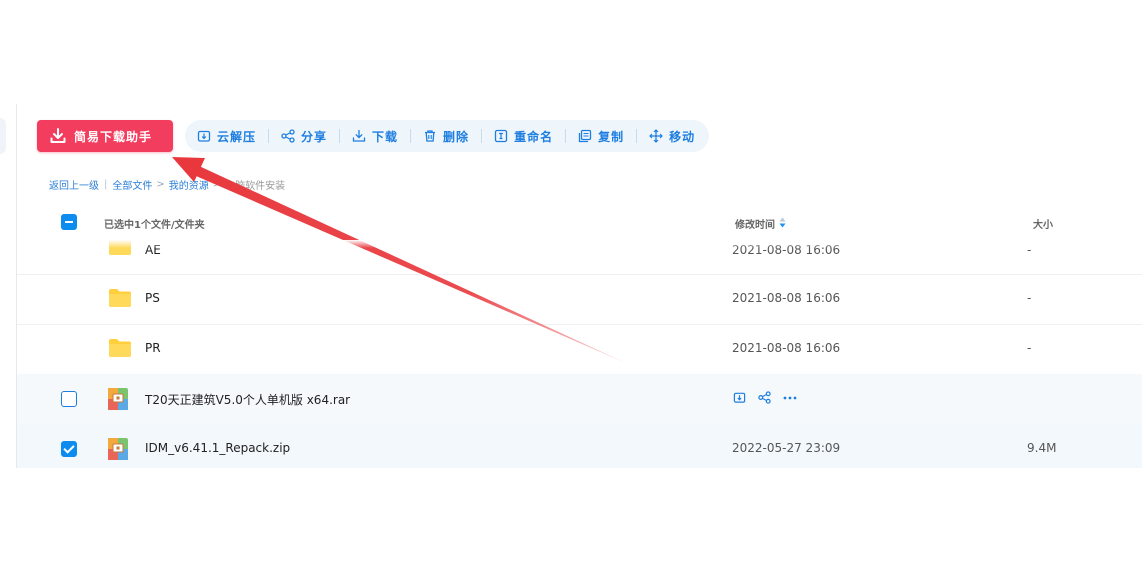  I want to click on breadcrumb: 返回上一级 | 全部文件 > 我的资源 > 电脑软件安装, so click(167, 184).